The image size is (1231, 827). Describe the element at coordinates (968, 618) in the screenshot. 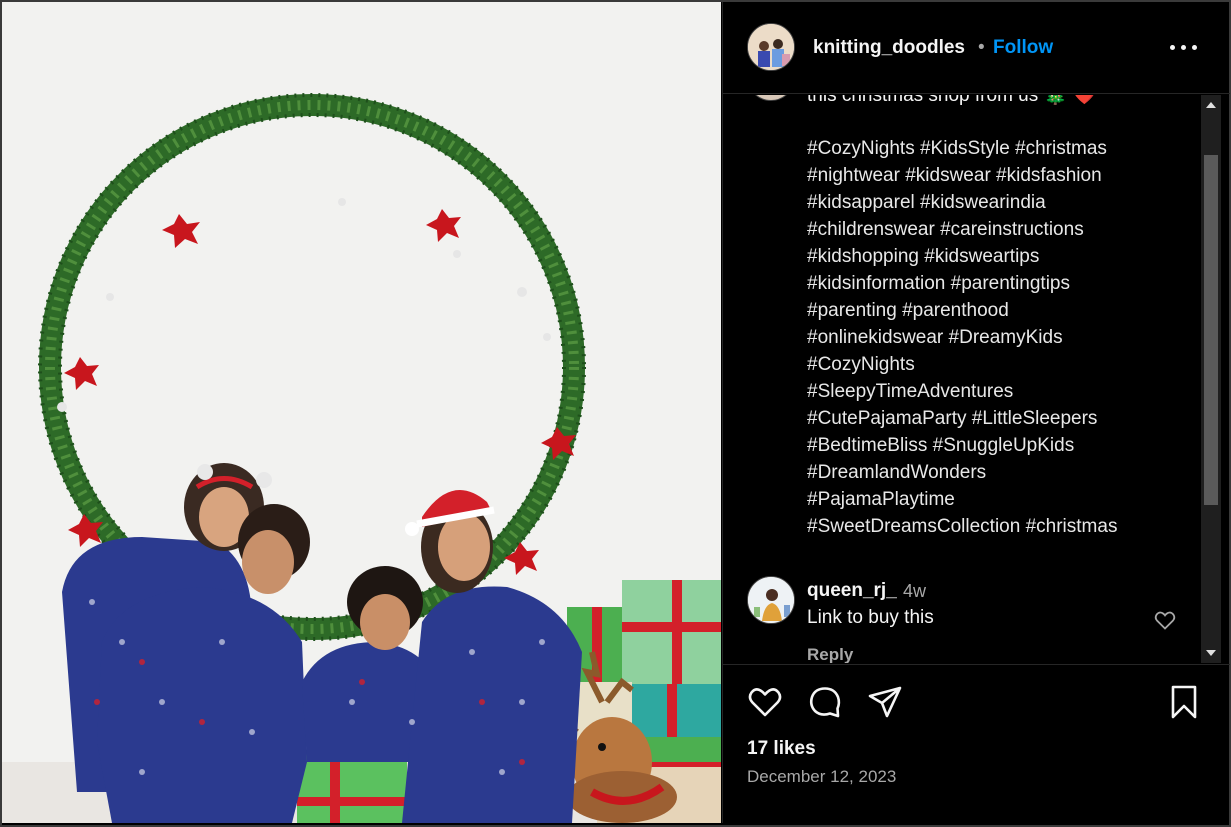

I see `comment-item: queen_rj_ 4w Link to buy this Reply` at that location.